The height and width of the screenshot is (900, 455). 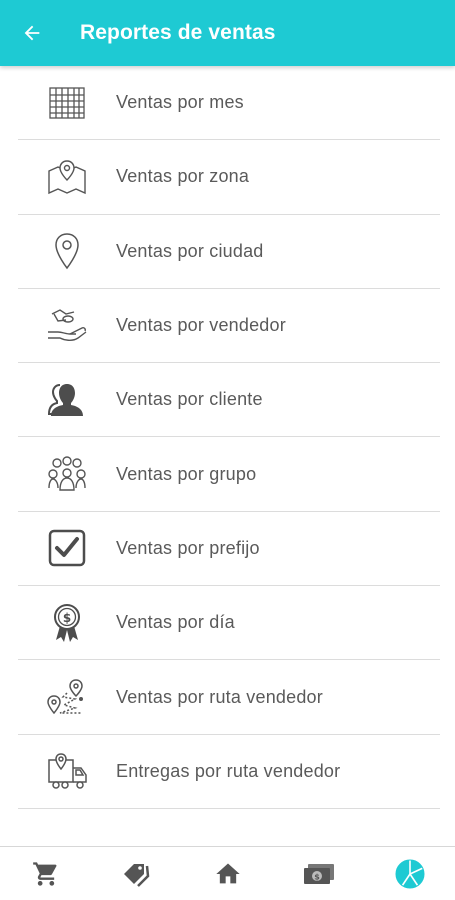 What do you see at coordinates (67, 103) in the screenshot?
I see `calendar-grid-icon` at bounding box center [67, 103].